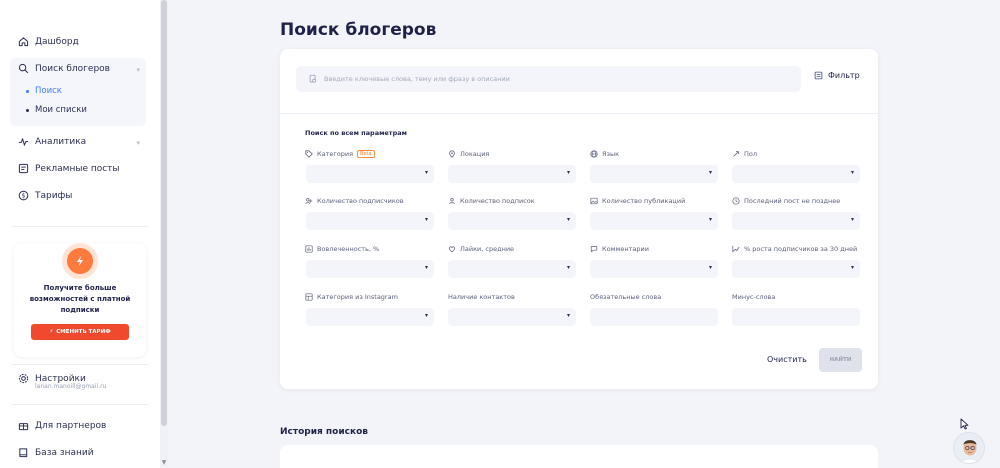  What do you see at coordinates (604, 154) in the screenshot?
I see `field-label-language: Язык` at bounding box center [604, 154].